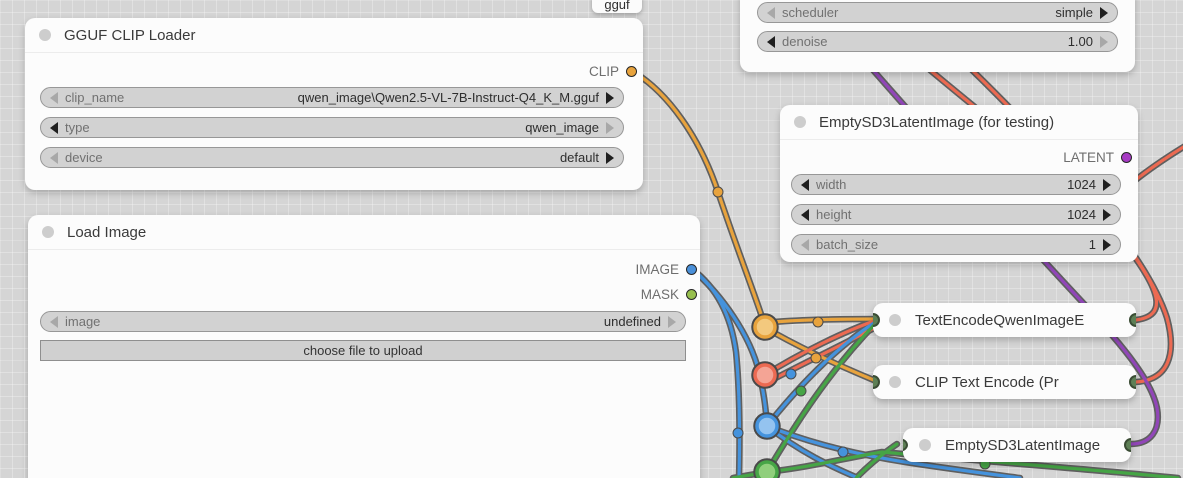  What do you see at coordinates (805, 41) in the screenshot?
I see `widget-label: denoise` at bounding box center [805, 41].